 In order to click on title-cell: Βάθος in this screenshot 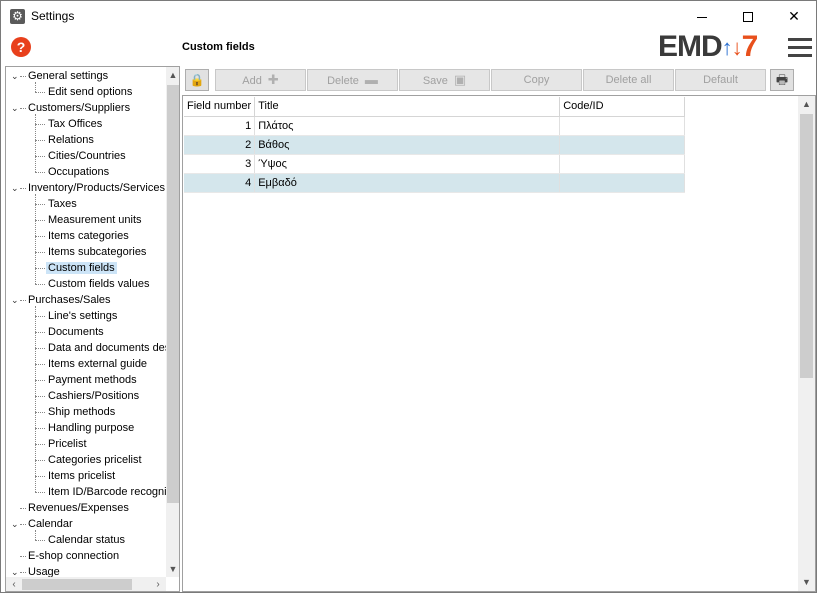, I will do `click(407, 145)`.